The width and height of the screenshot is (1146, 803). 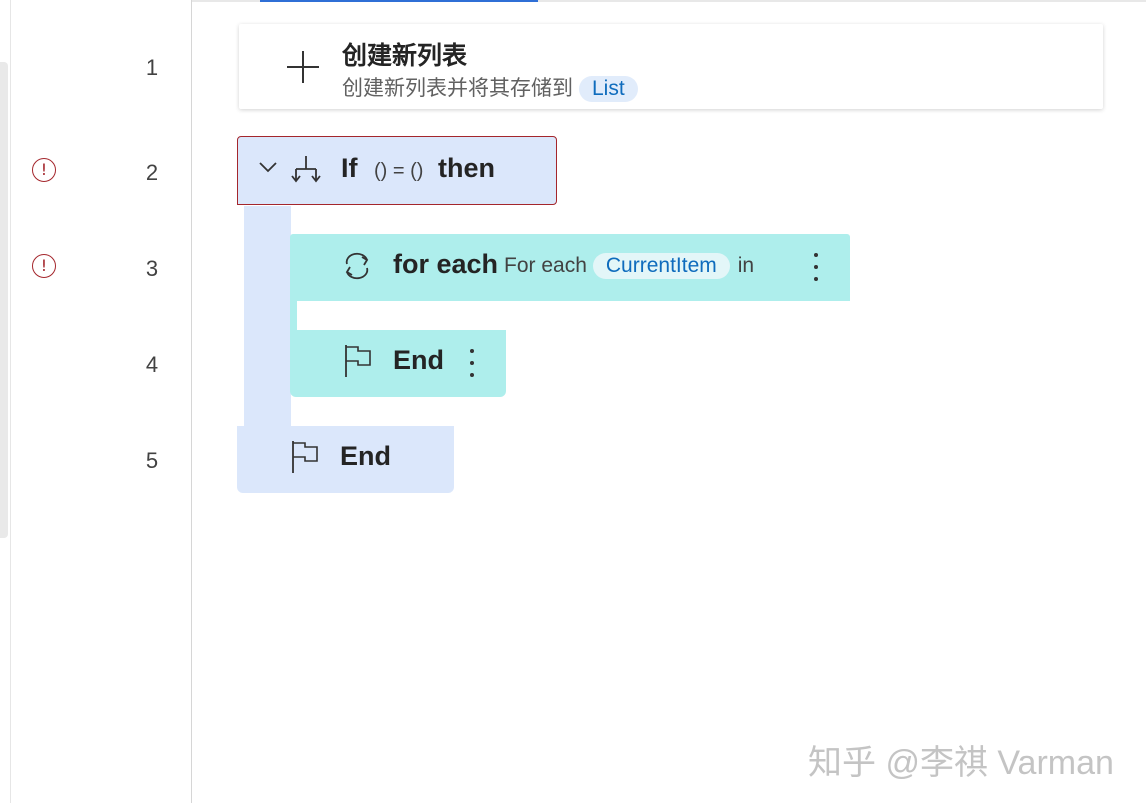 What do you see at coordinates (399, 1) in the screenshot?
I see `selected-tab-indicator` at bounding box center [399, 1].